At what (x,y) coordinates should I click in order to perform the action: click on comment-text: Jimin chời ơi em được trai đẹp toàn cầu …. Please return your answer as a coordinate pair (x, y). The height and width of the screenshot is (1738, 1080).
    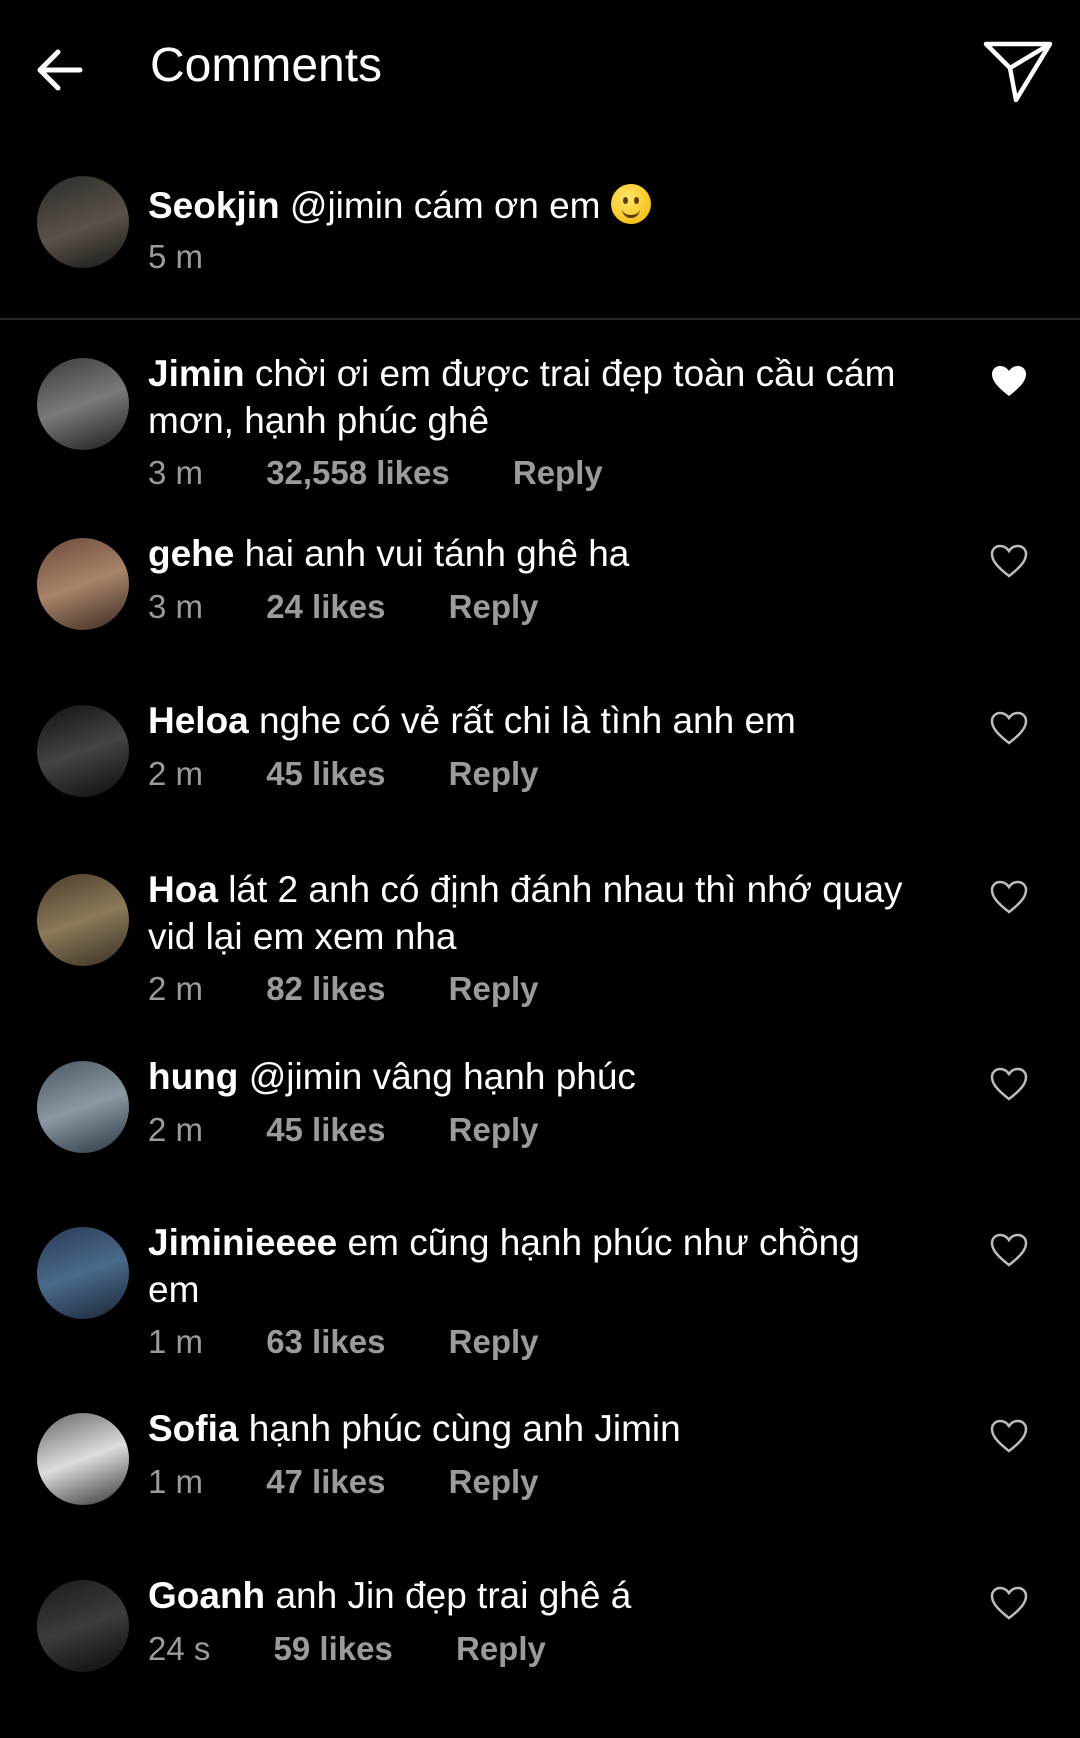
    Looking at the image, I should click on (528, 397).